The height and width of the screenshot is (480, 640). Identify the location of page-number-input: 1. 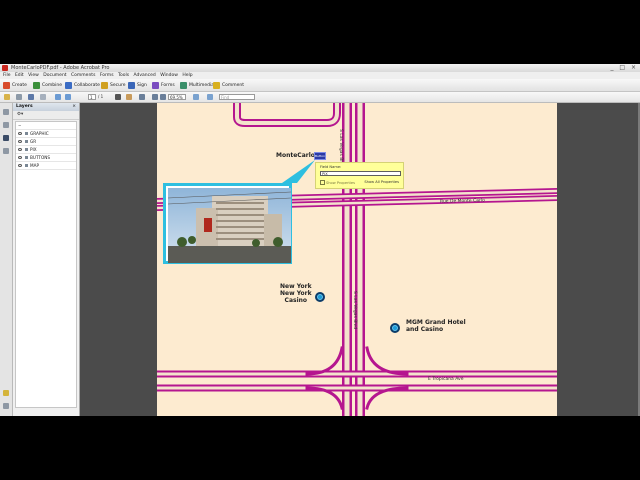
(92, 97).